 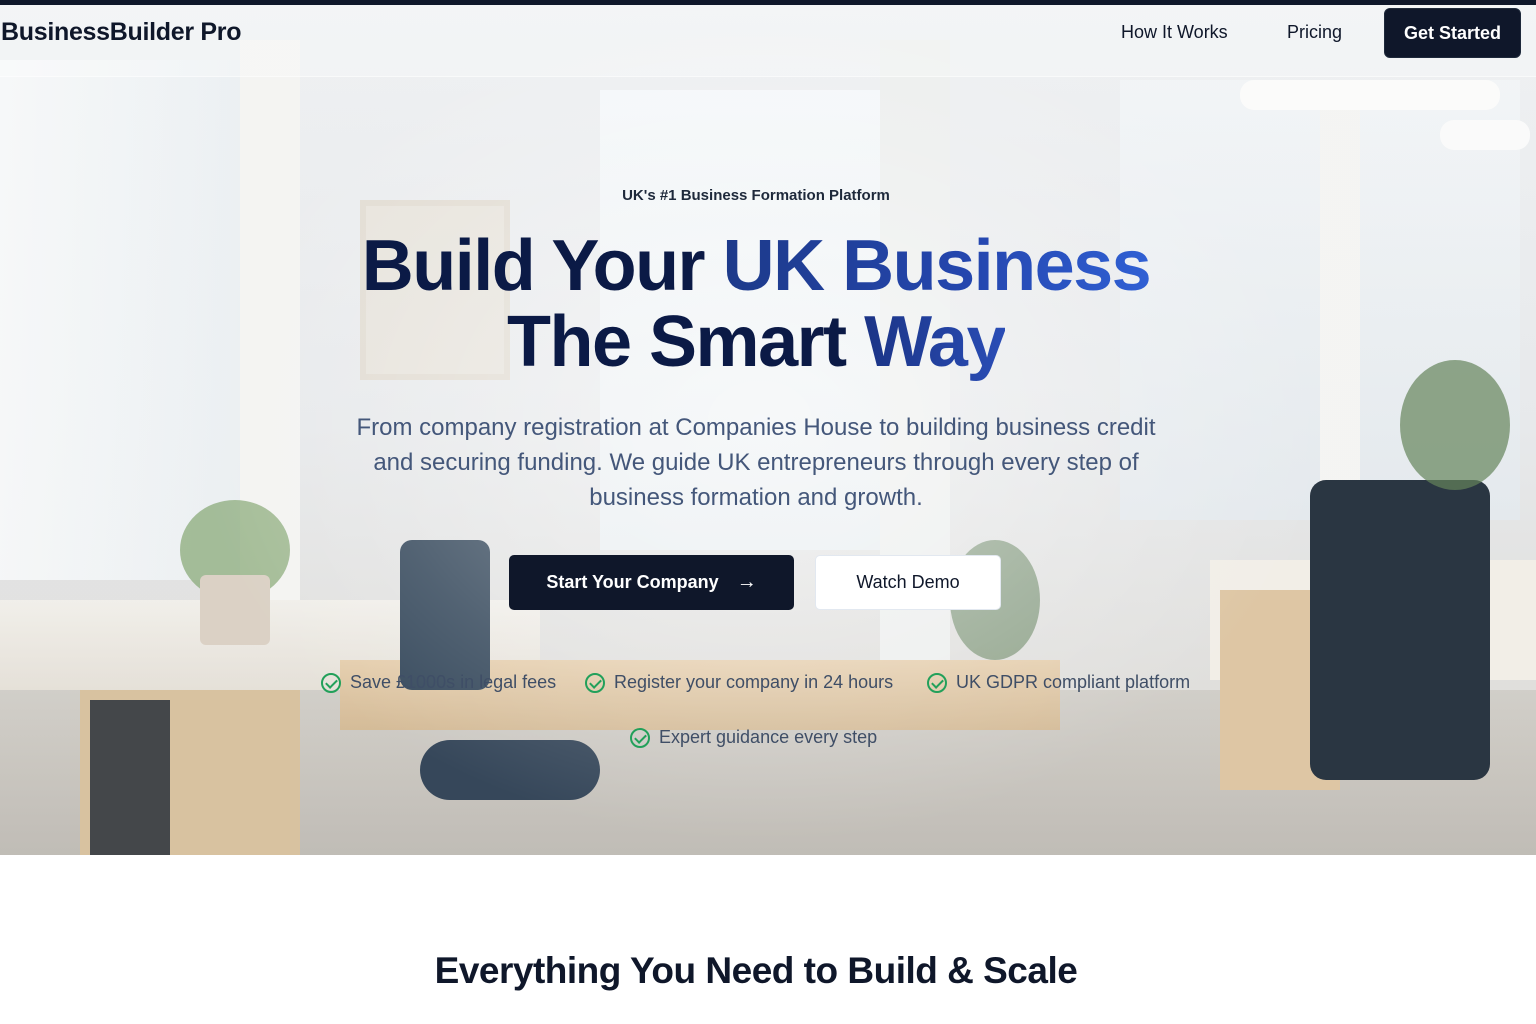 What do you see at coordinates (768, 737) in the screenshot?
I see `feature-label: Expert guidance every step` at bounding box center [768, 737].